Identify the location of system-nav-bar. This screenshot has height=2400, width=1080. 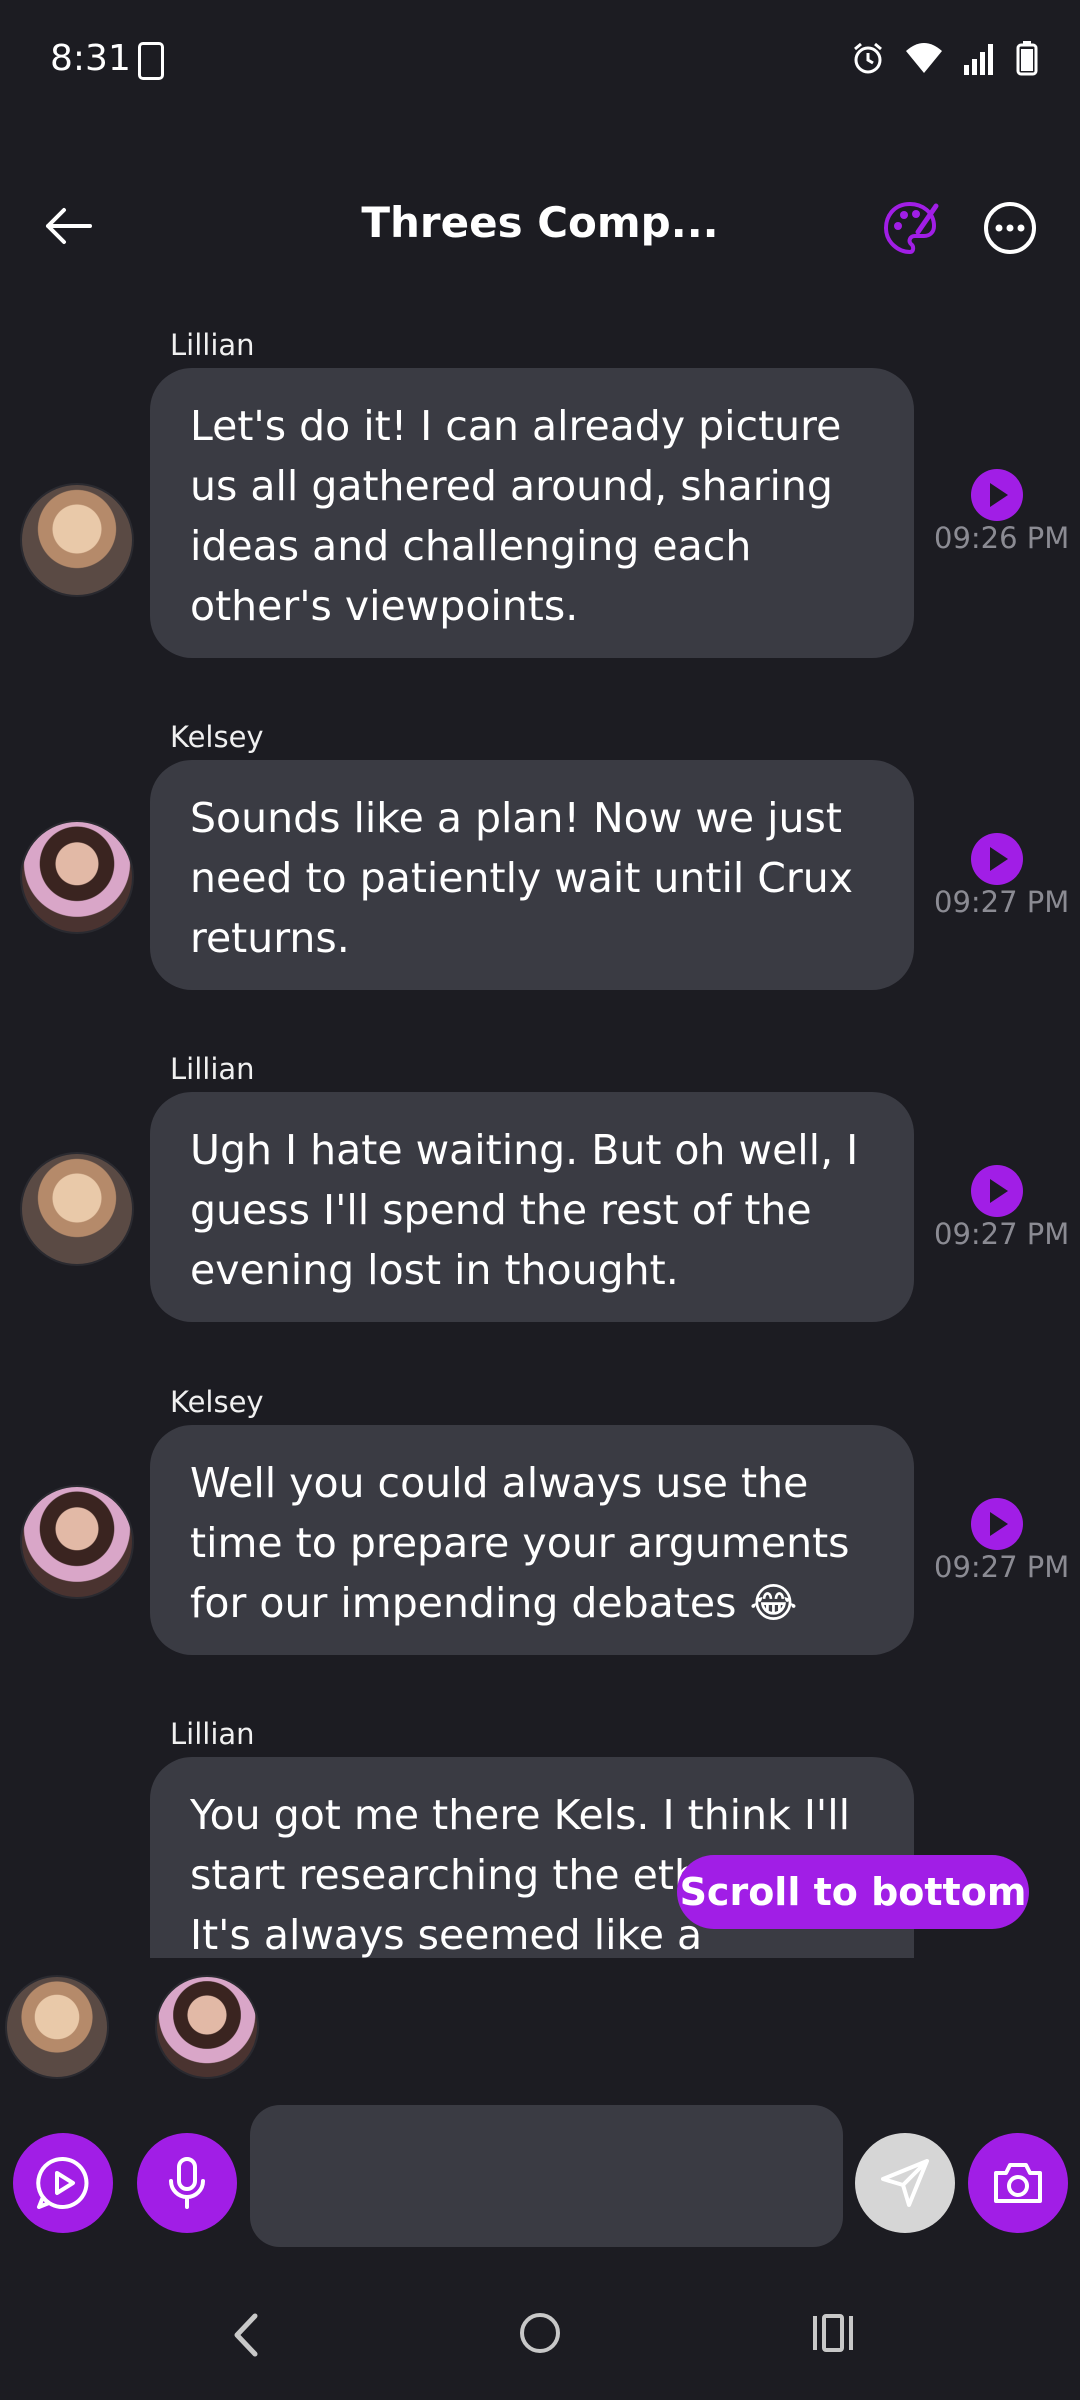
(540, 2345).